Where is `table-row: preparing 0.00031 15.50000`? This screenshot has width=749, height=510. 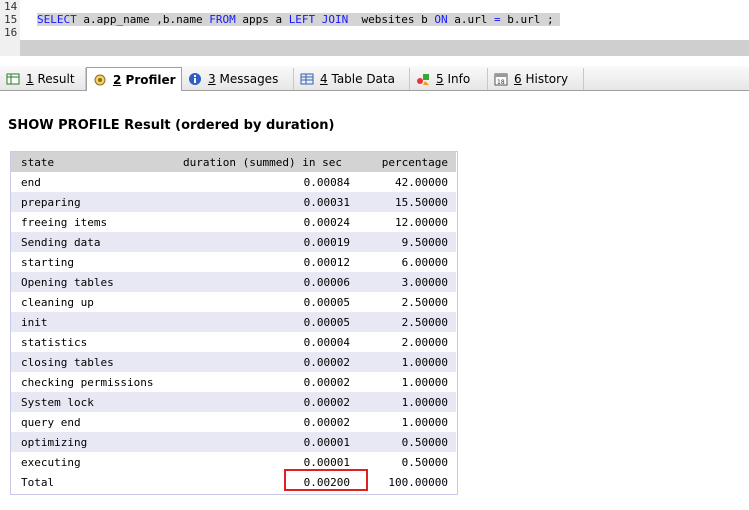 table-row: preparing 0.00031 15.50000 is located at coordinates (233, 202).